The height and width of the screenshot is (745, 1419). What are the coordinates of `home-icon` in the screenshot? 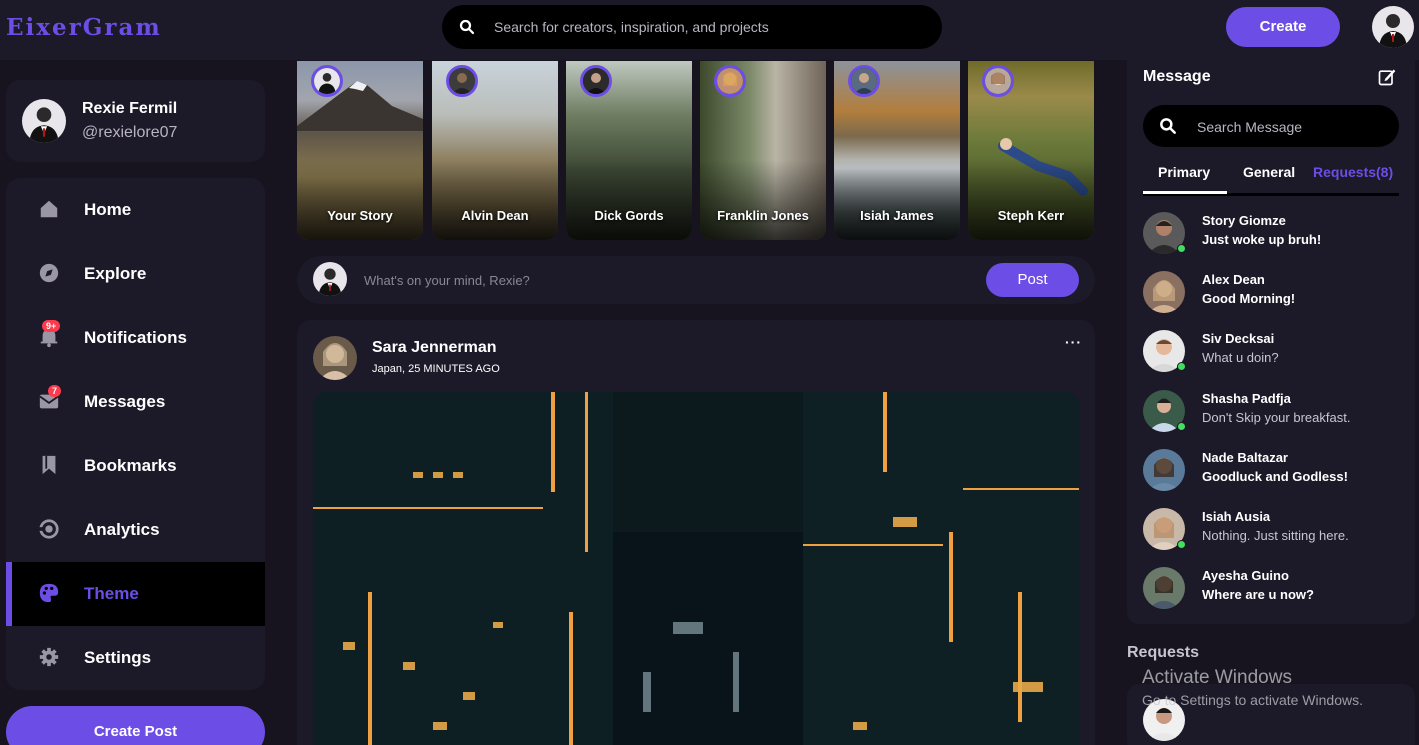 It's located at (49, 209).